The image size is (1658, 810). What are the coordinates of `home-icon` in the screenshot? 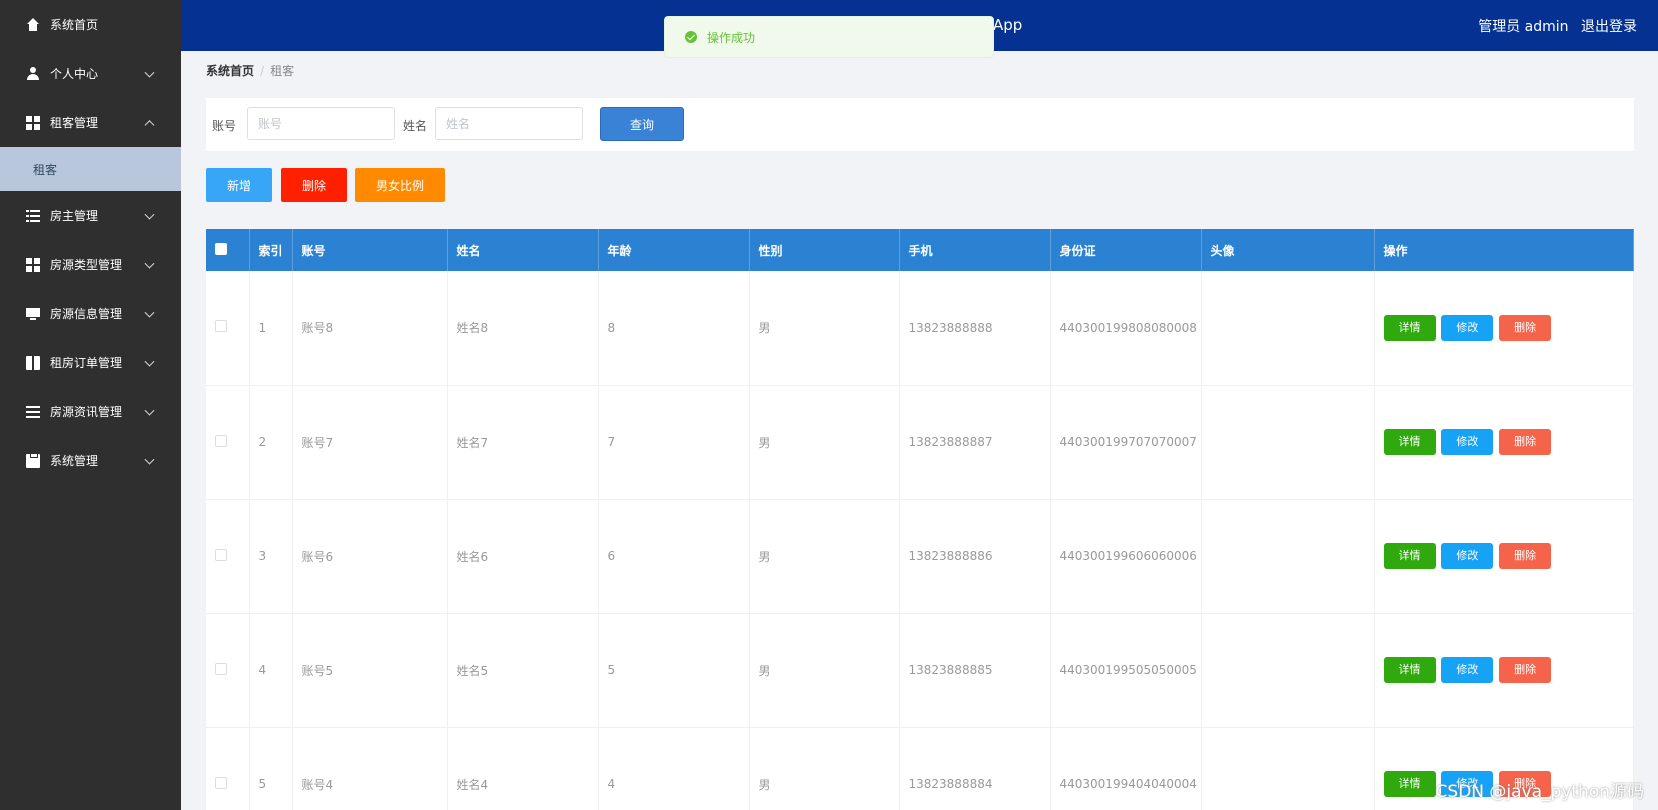 It's located at (33, 24).